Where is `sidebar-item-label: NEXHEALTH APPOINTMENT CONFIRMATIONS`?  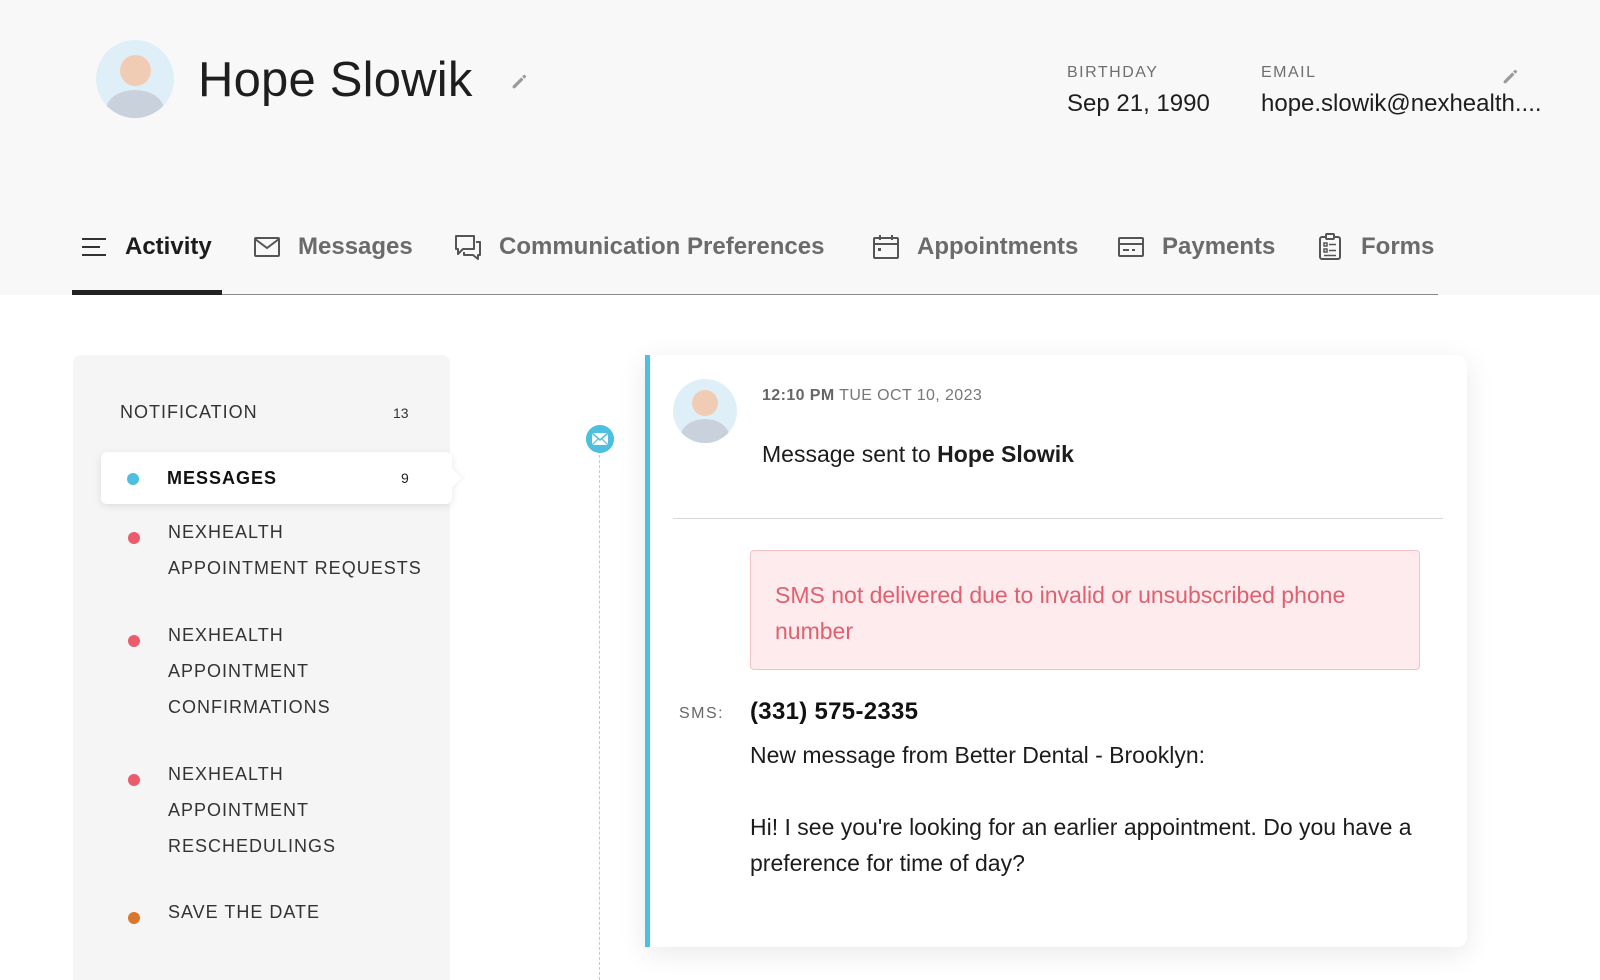 sidebar-item-label: NEXHEALTH APPOINTMENT CONFIRMATIONS is located at coordinates (249, 671).